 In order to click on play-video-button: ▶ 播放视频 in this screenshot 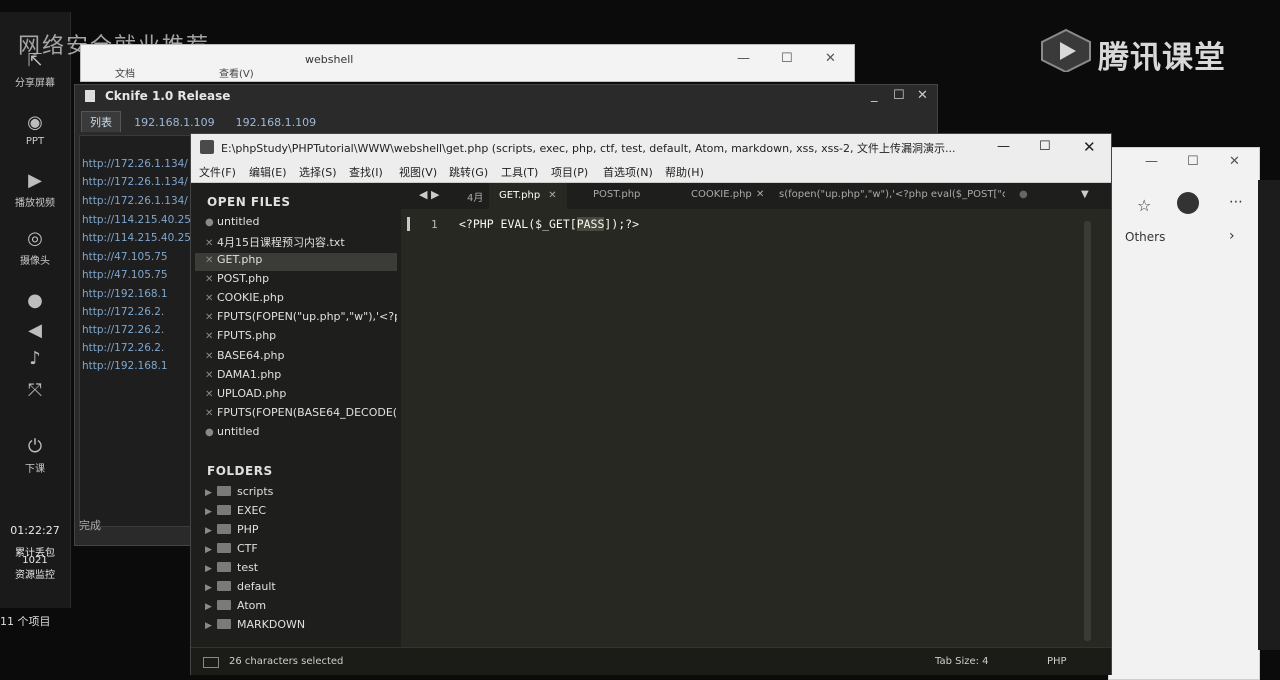, I will do `click(35, 189)`.